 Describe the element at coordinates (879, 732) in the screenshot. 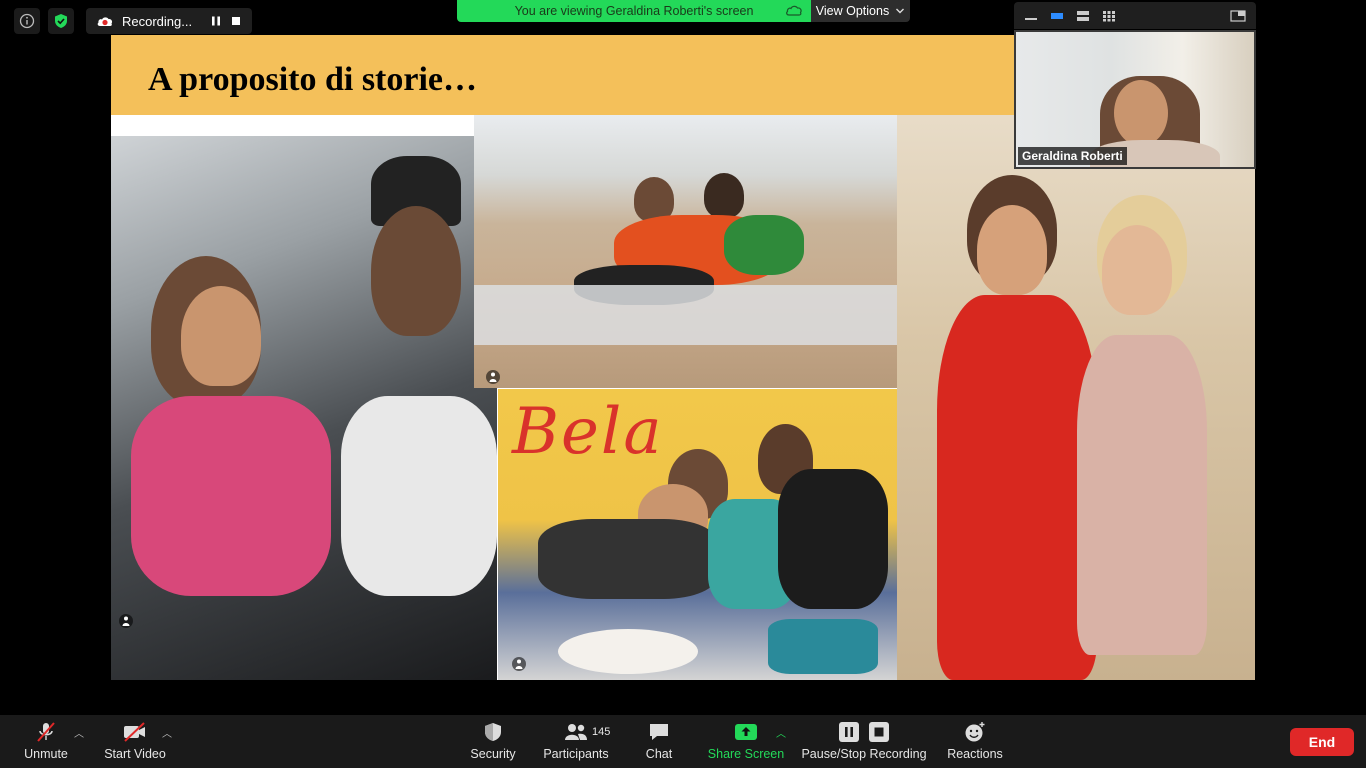

I see `stop-icon` at that location.